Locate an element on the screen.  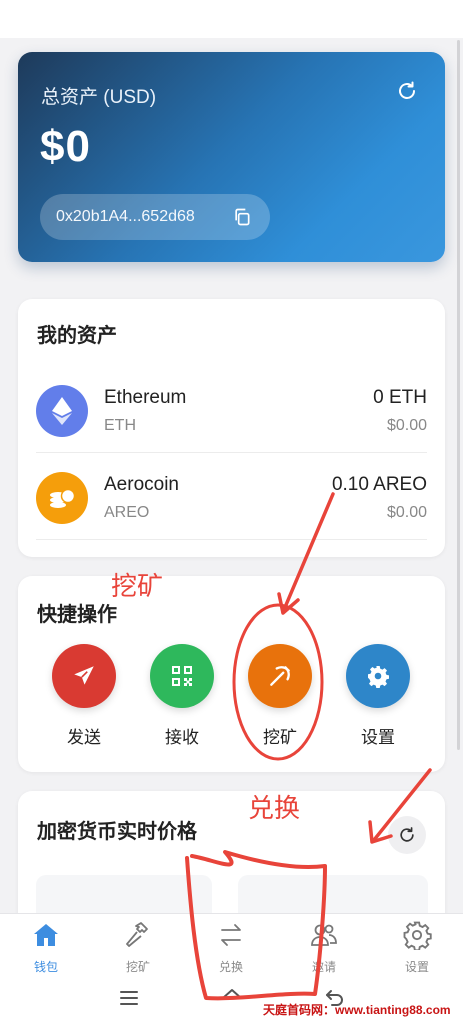
nav-label: 挖矿 is located at coordinates (137, 967).